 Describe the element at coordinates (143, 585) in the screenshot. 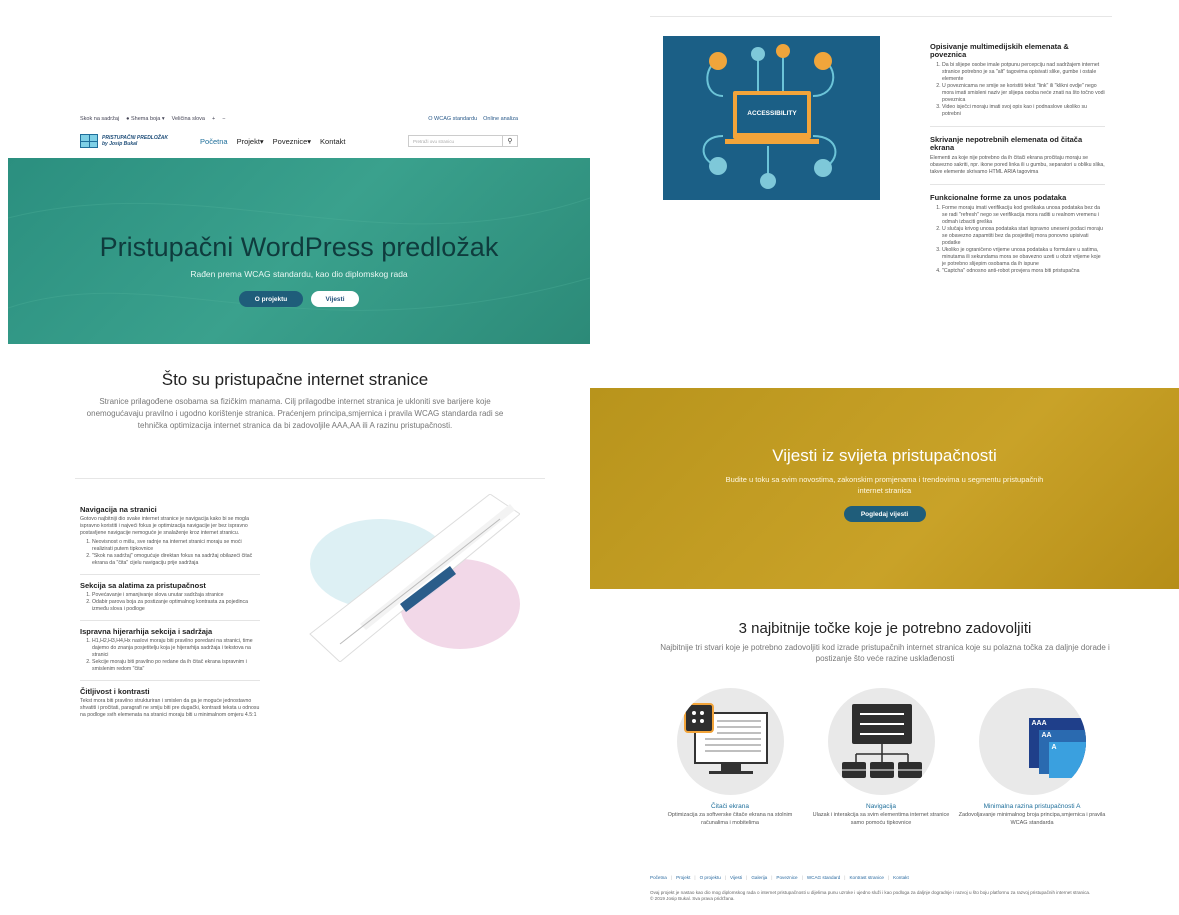

I see `feature-title: Sekcija sa alatima za pristupačnost` at that location.